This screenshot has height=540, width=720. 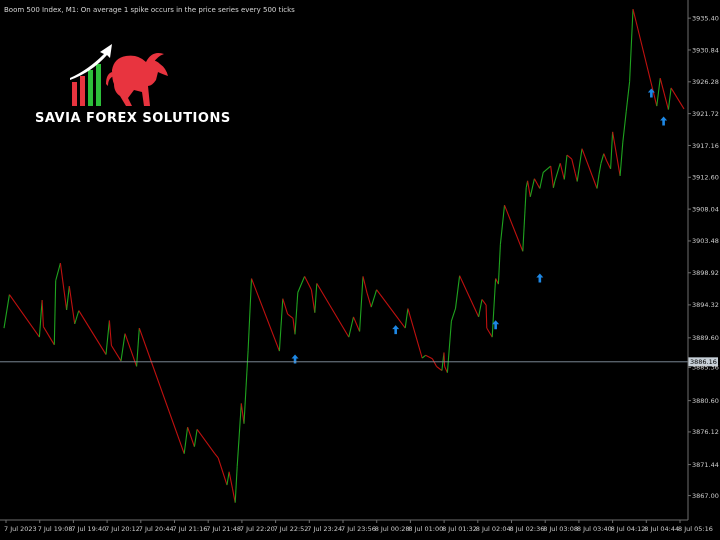 What do you see at coordinates (156, 529) in the screenshot?
I see `x-tick-label: 7 Jul 20:44` at bounding box center [156, 529].